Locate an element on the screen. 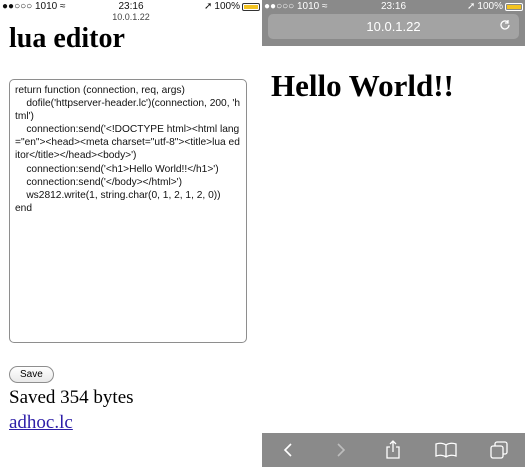 Image resolution: width=525 pixels, height=467 pixels. page-url: 10.0.1.22 is located at coordinates (131, 17).